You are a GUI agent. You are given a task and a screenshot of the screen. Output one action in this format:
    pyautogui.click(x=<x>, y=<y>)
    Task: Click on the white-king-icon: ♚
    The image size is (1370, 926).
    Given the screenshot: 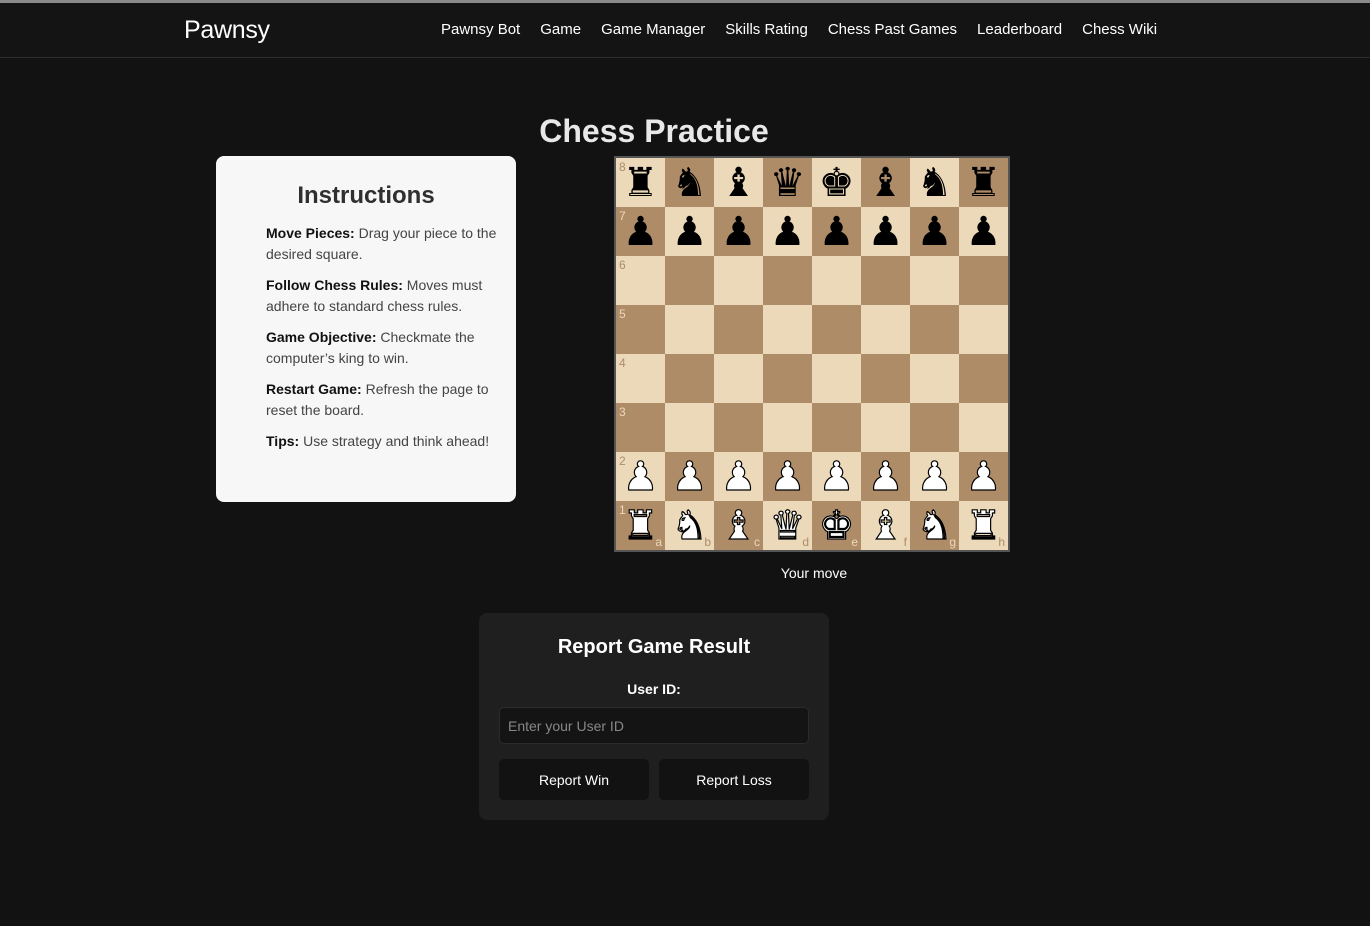 What is the action you would take?
    pyautogui.click(x=836, y=525)
    